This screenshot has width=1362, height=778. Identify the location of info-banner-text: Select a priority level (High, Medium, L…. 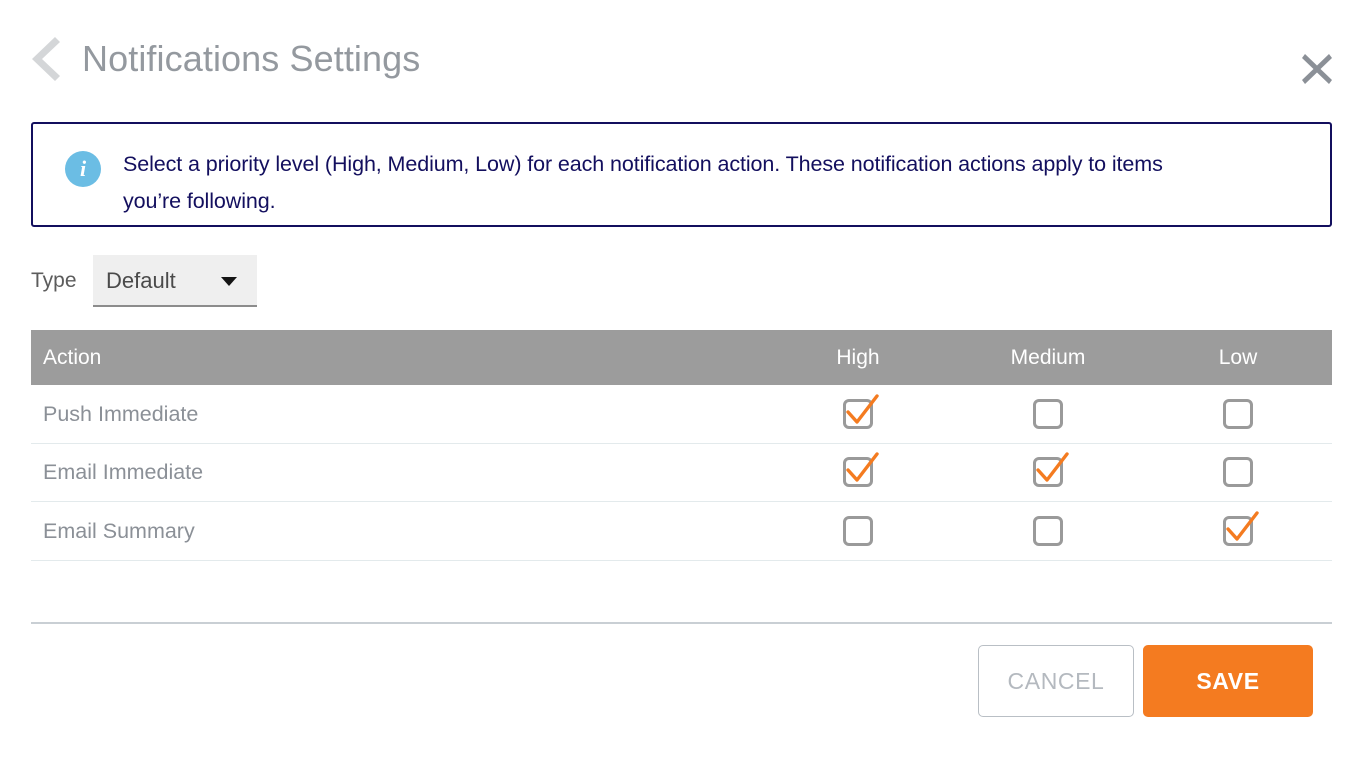
(643, 182).